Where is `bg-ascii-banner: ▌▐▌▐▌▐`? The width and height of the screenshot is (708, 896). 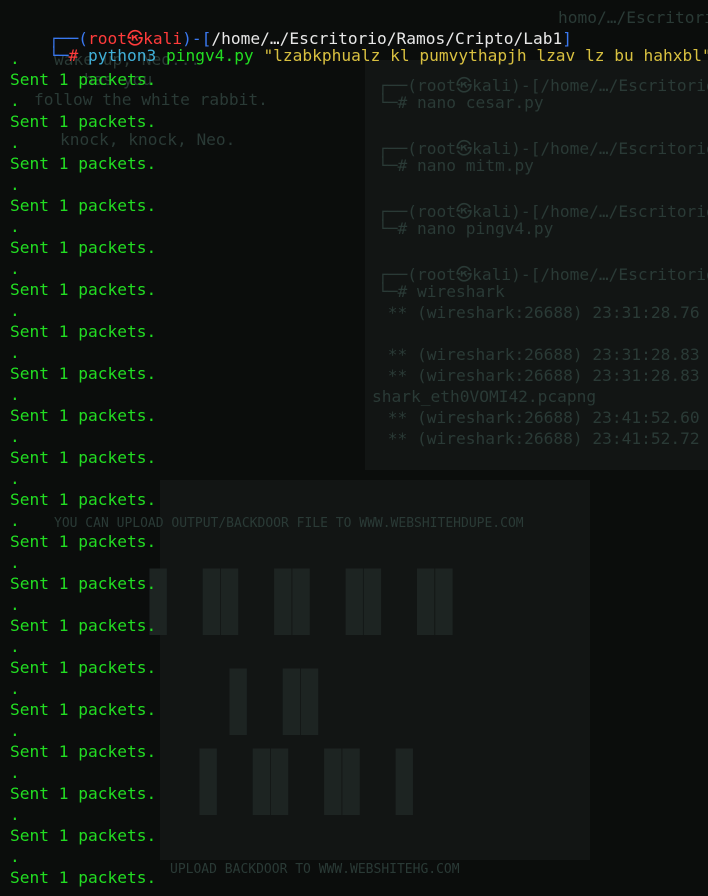
bg-ascii-banner: ▌▐▌▐▌▐ is located at coordinates (307, 782).